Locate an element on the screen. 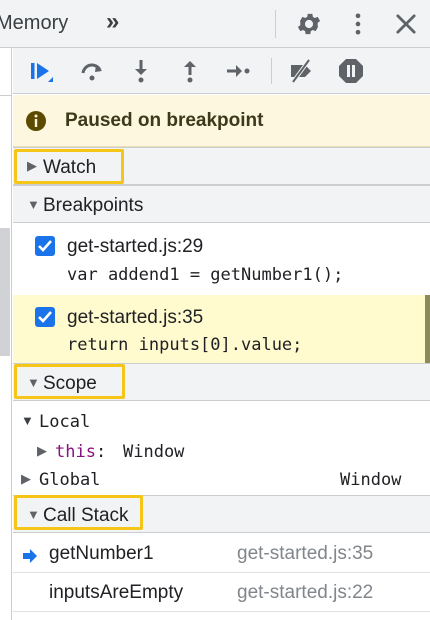 Image resolution: width=430 pixels, height=620 pixels. resume-icon is located at coordinates (42, 72).